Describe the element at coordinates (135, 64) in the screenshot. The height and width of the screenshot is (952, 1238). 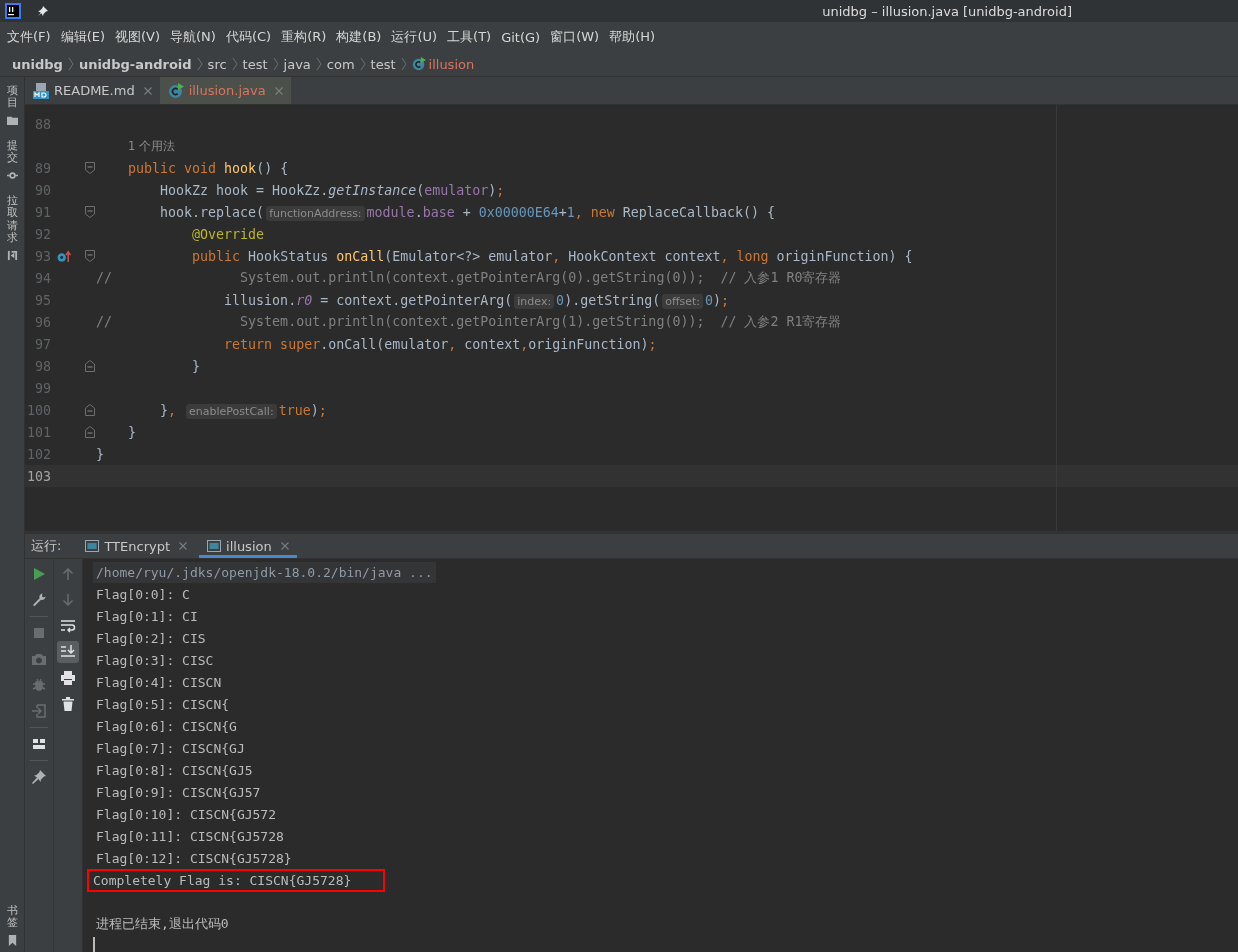
I see `breadcrumb-item: unidbg-android` at that location.